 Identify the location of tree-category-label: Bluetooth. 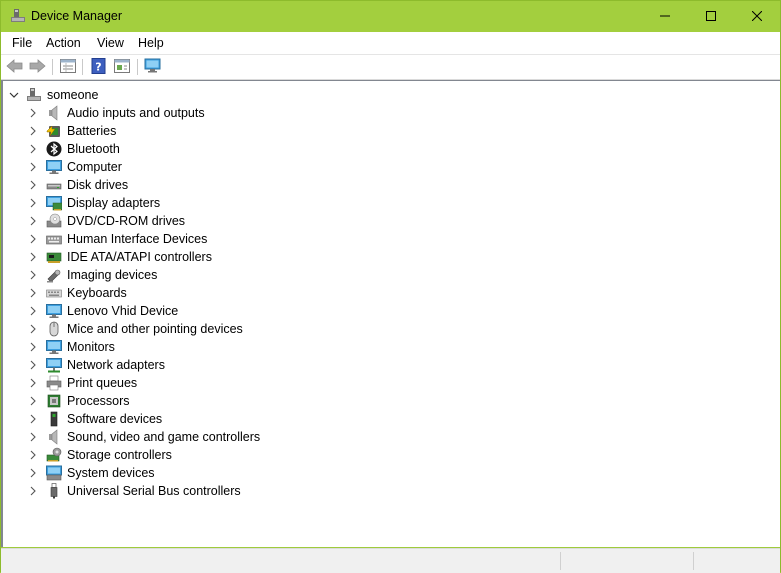
(93, 149).